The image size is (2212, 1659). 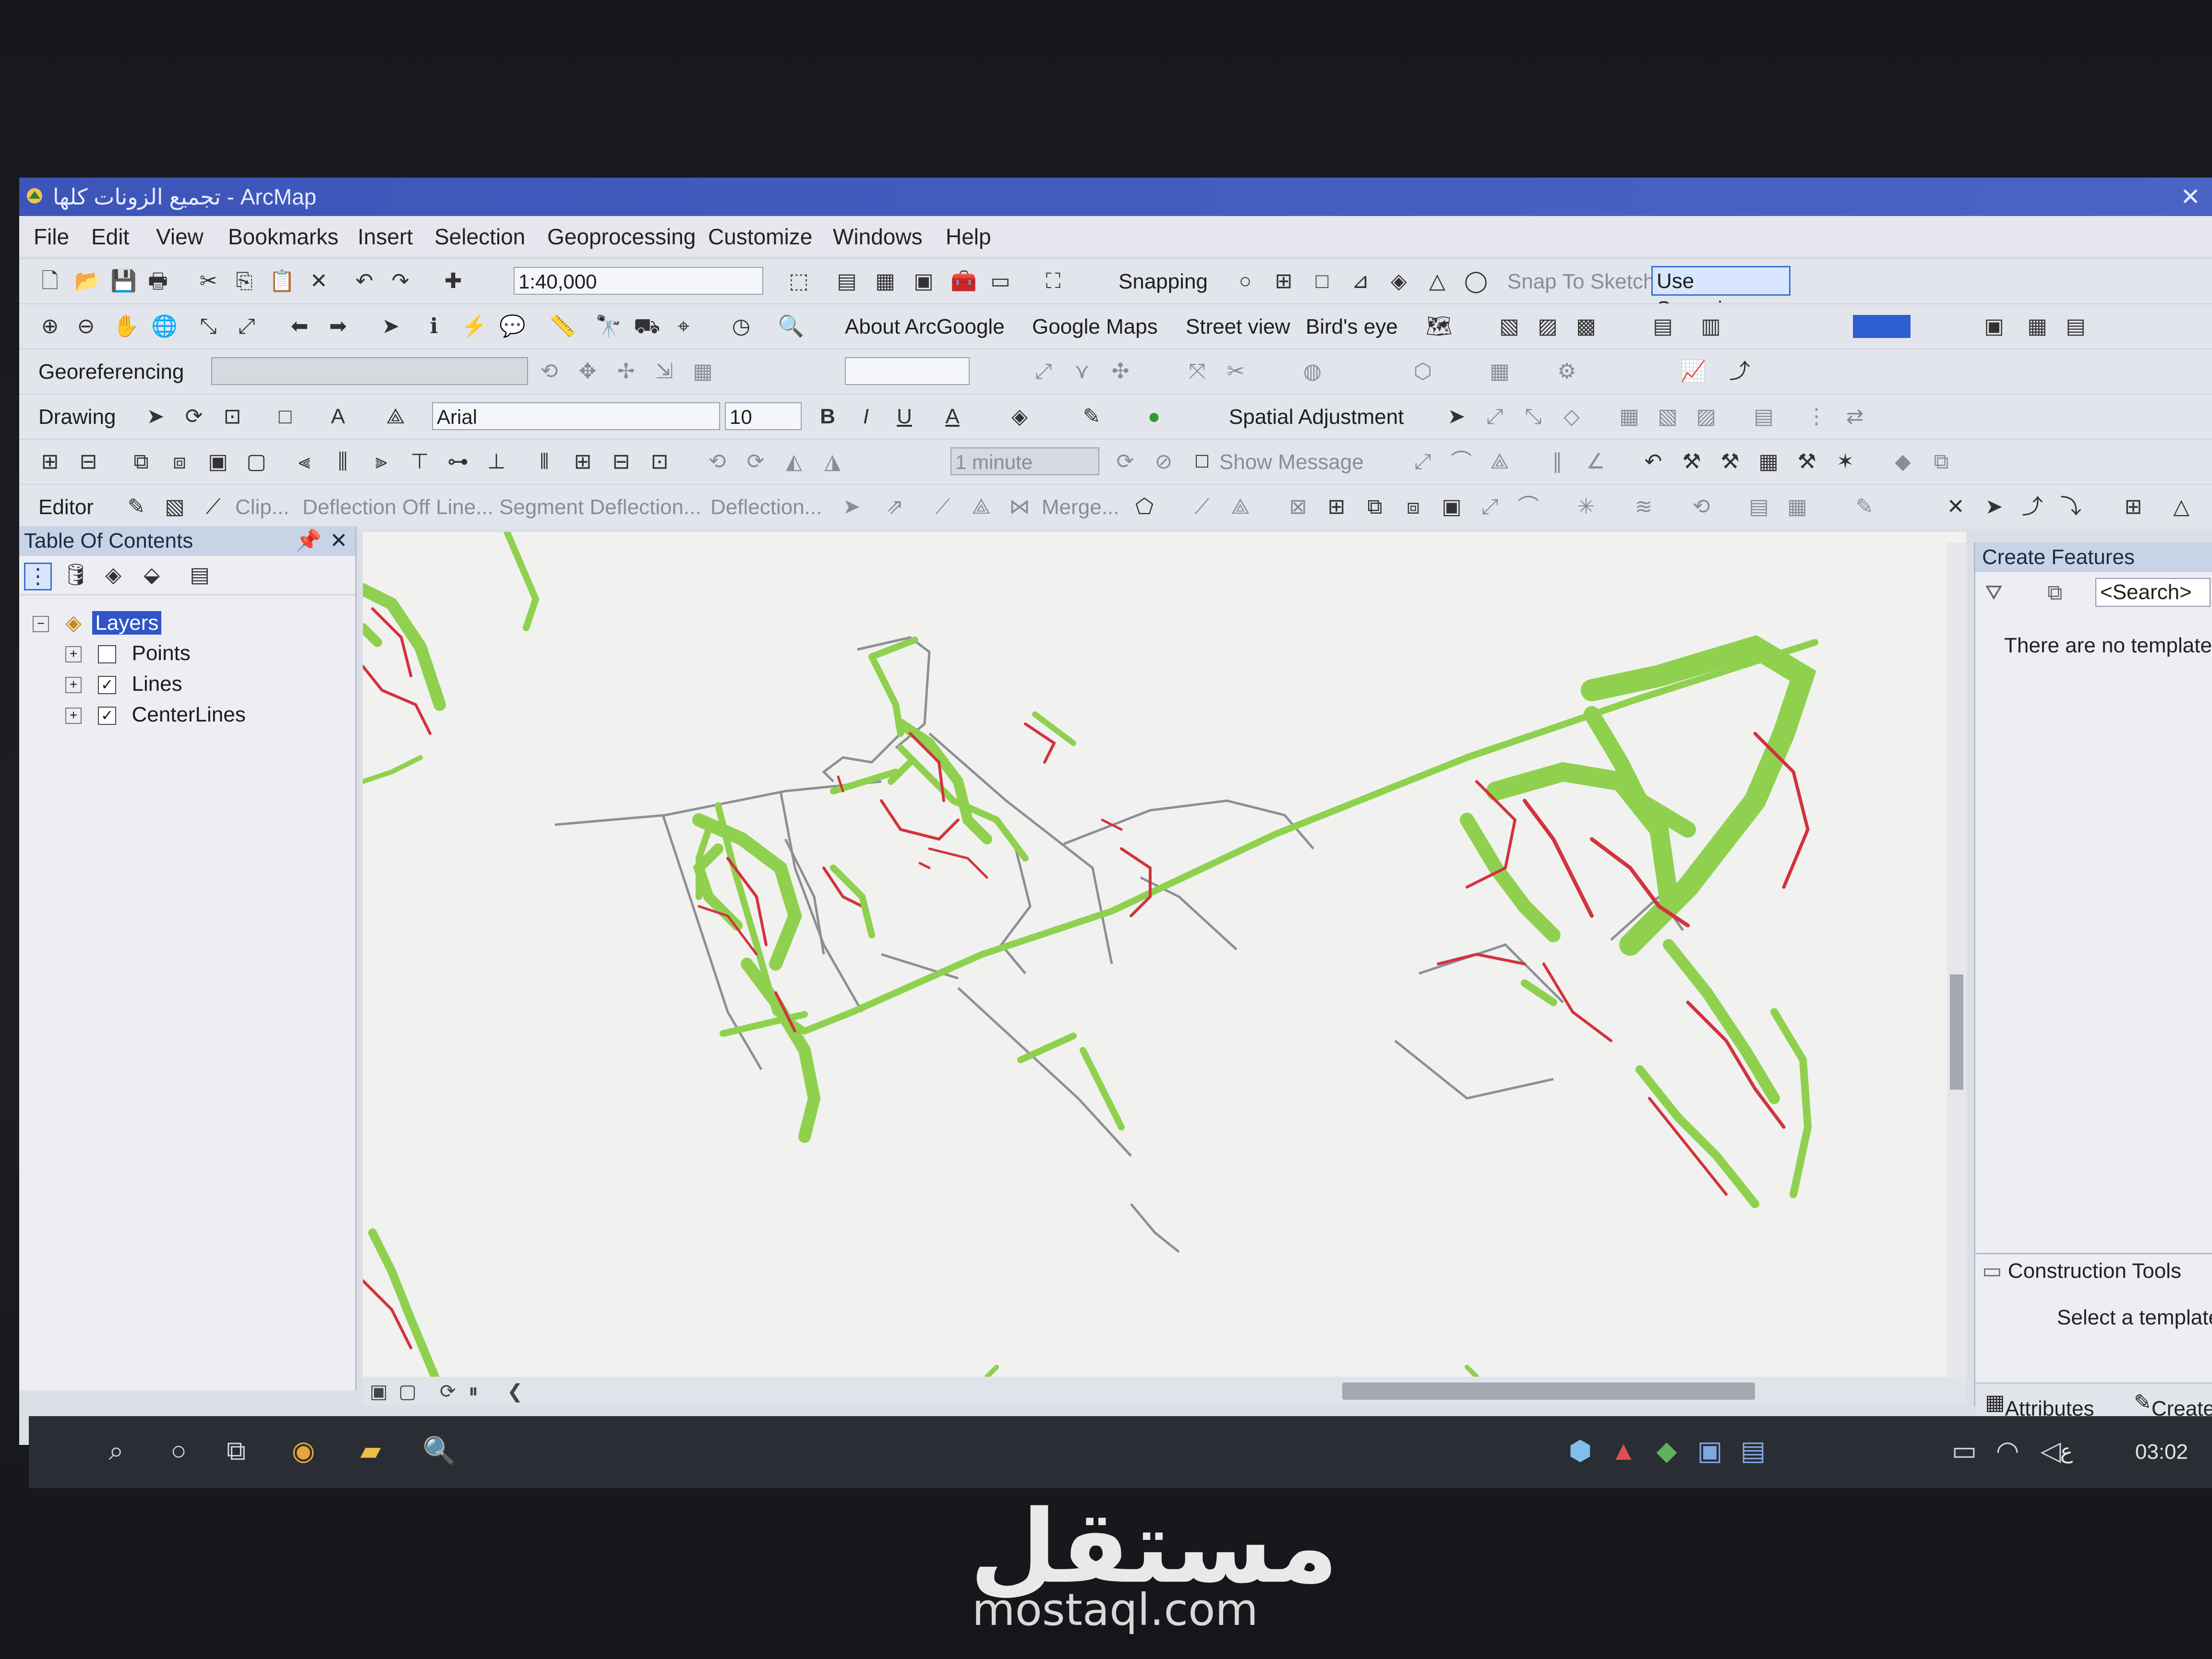 What do you see at coordinates (760, 237) in the screenshot?
I see `menu-customize: Customize` at bounding box center [760, 237].